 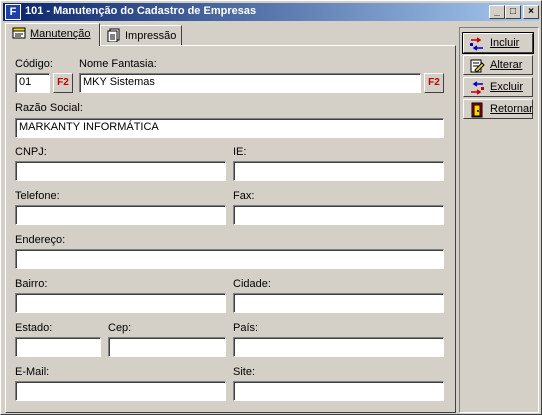 What do you see at coordinates (477, 110) in the screenshot?
I see `exit-door-icon` at bounding box center [477, 110].